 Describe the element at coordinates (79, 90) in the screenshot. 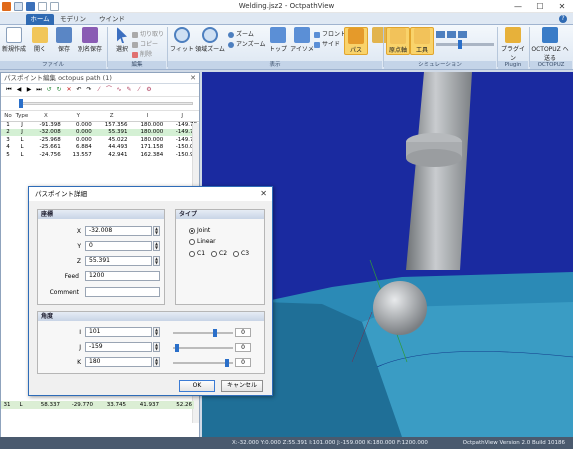

I see `undo-point-icon: ↶` at that location.